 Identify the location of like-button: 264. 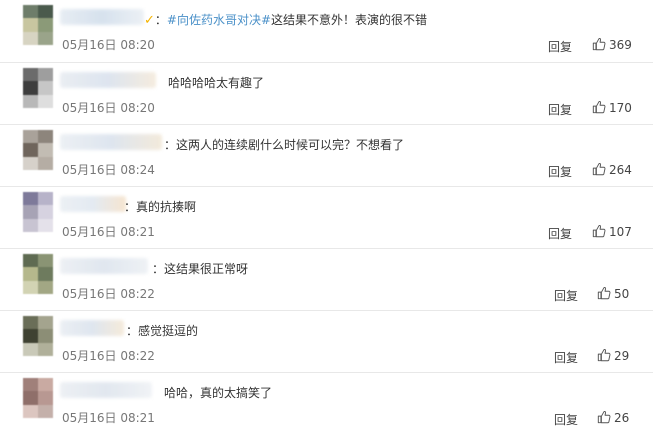
(612, 169).